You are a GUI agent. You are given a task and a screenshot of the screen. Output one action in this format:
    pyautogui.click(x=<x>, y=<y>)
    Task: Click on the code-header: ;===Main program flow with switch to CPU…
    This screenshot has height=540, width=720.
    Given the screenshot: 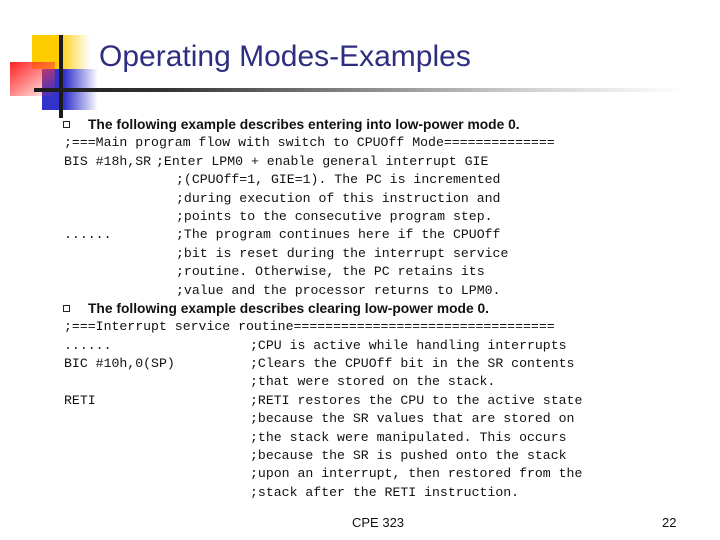 What is the action you would take?
    pyautogui.click(x=309, y=143)
    